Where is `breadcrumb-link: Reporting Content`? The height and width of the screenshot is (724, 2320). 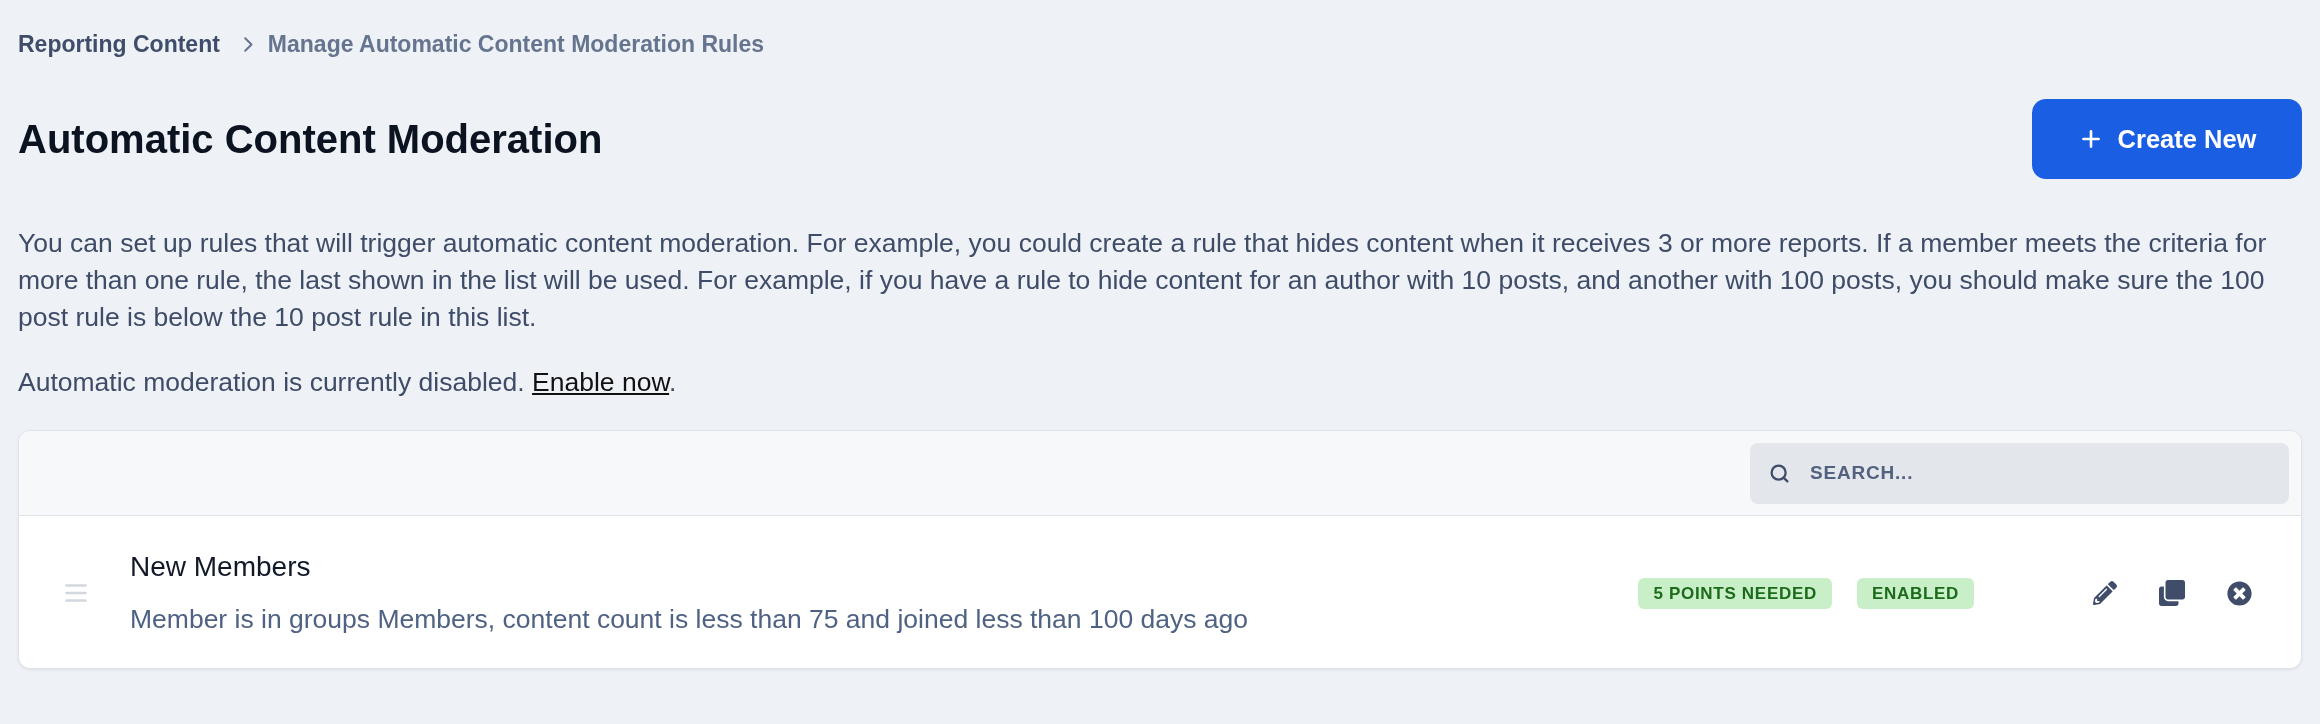 breadcrumb-link: Reporting Content is located at coordinates (119, 44).